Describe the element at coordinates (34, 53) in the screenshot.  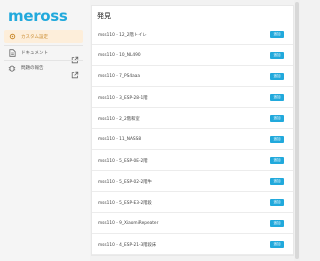
I see `sidebar-item-label: ドキュメント` at that location.